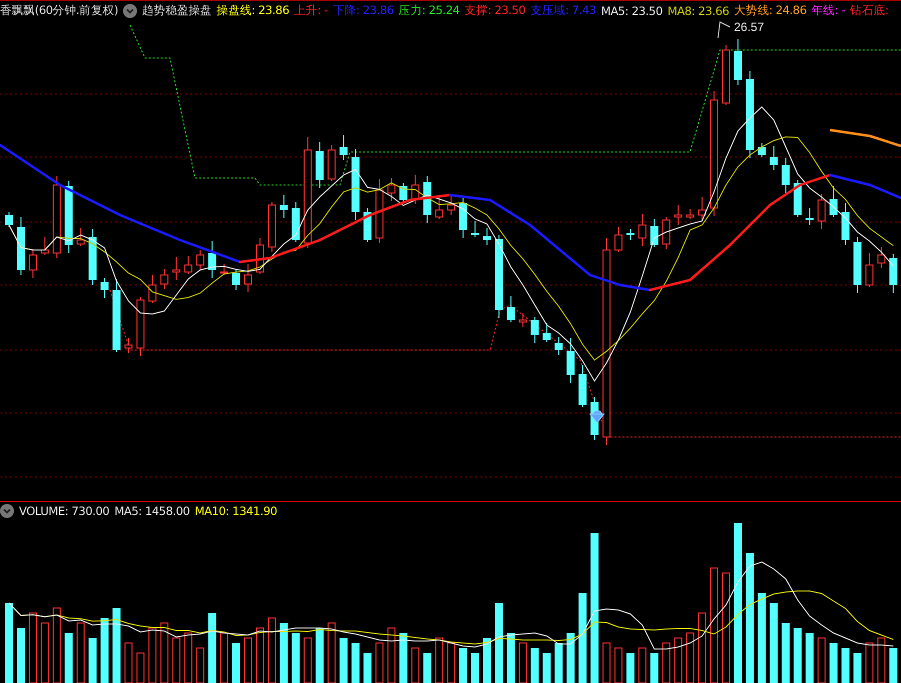  Describe the element at coordinates (236, 511) in the screenshot. I see `volume-readout: MA10: 1341.90` at that location.